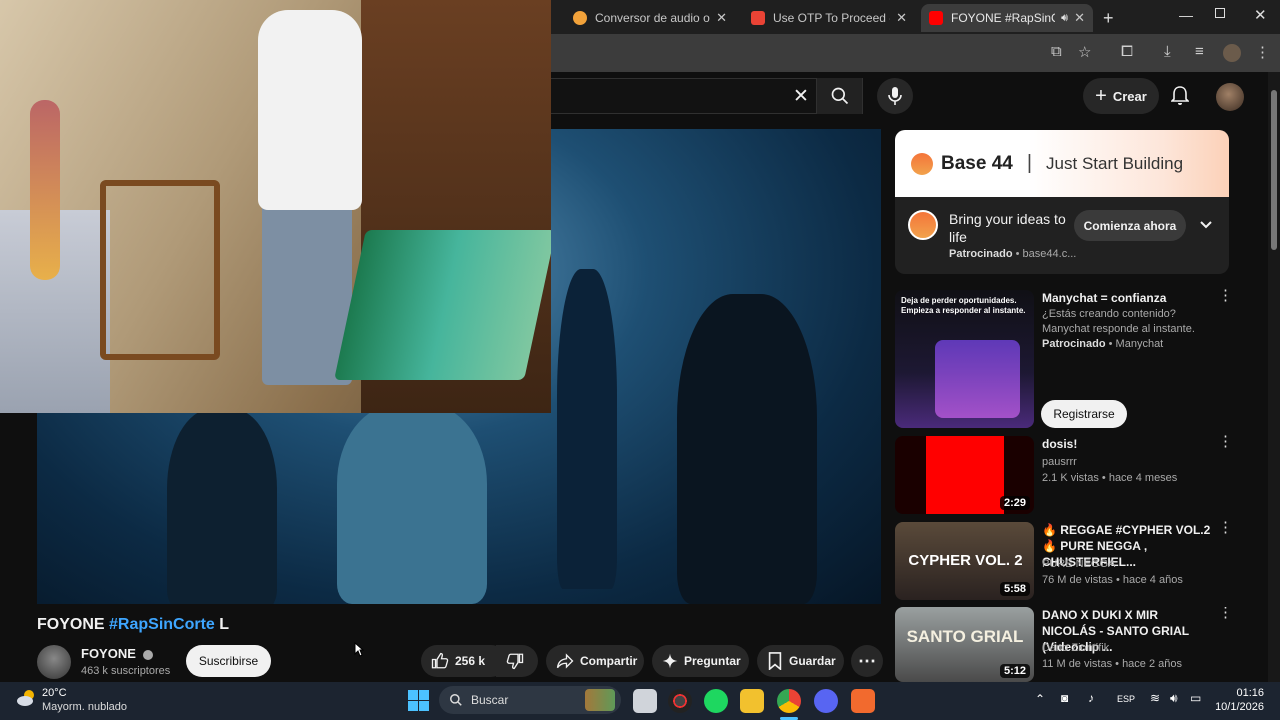  I want to click on ad-banner: Base 44 | Just Start Building, so click(1062, 163).